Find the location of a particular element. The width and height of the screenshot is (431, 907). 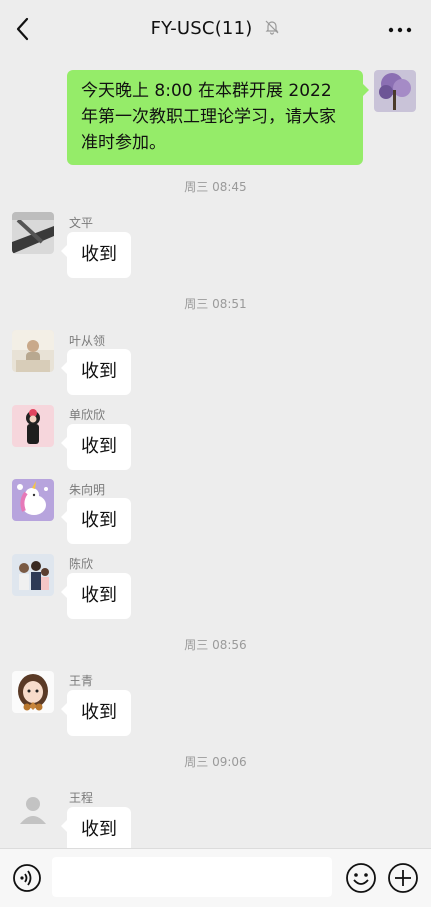

chat-header: FY-USC(11) is located at coordinates (215, 29).